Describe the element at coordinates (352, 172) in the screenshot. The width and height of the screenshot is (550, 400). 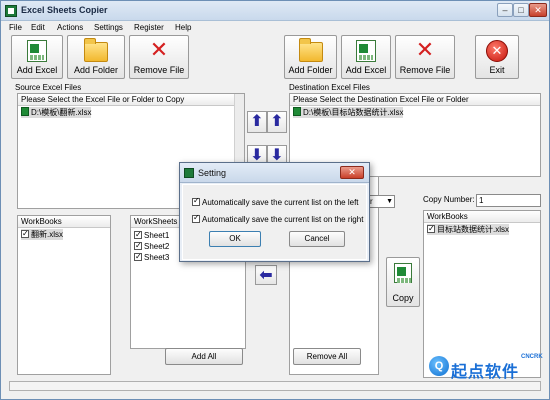
I see `dialog-close-button: ✕` at that location.